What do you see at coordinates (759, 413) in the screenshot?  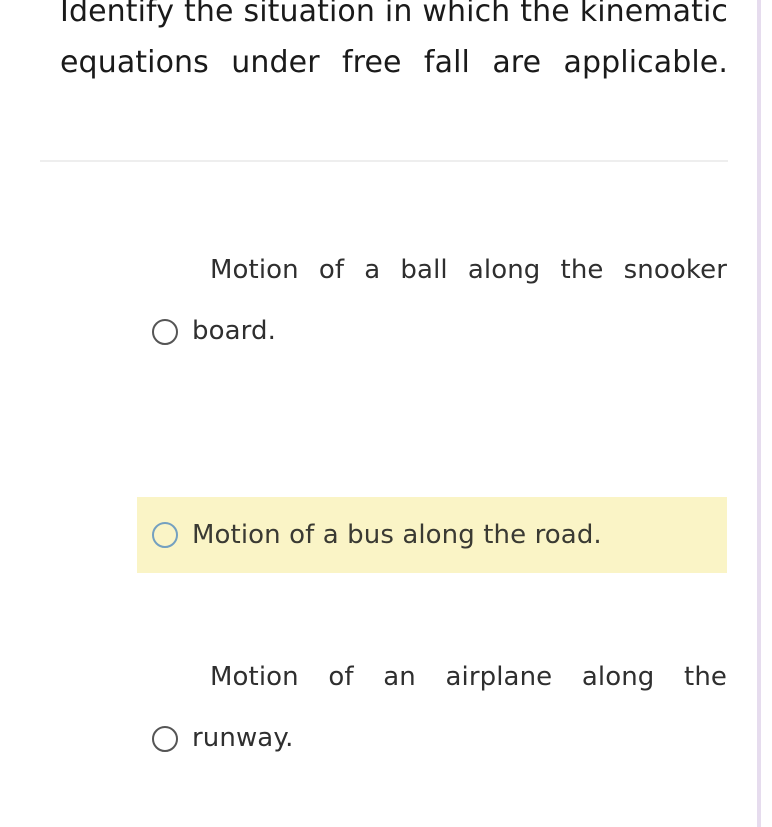 I see `right-edge-strip` at bounding box center [759, 413].